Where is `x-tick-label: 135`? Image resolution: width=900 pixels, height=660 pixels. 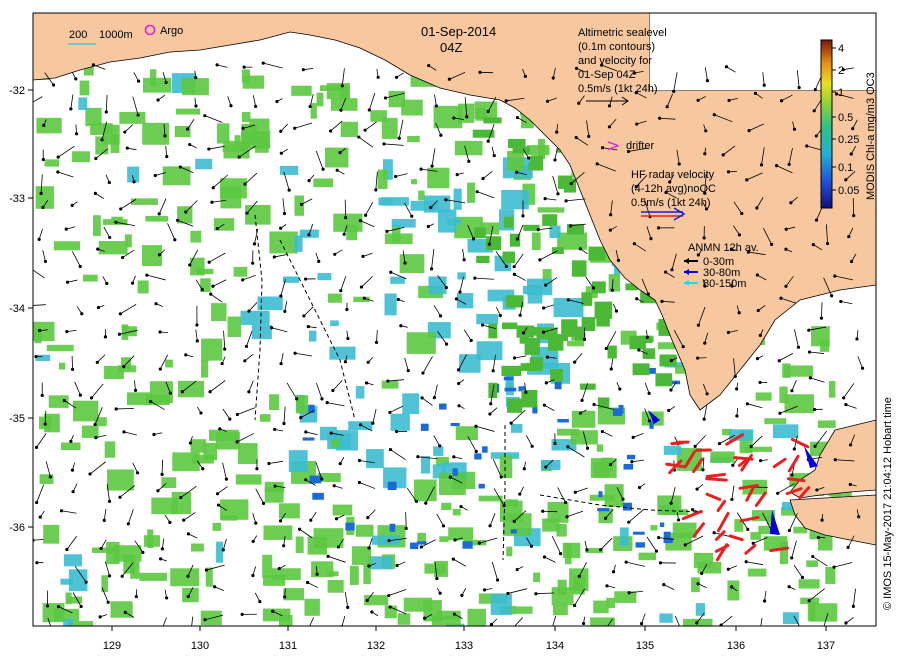
x-tick-label: 135 is located at coordinates (645, 646).